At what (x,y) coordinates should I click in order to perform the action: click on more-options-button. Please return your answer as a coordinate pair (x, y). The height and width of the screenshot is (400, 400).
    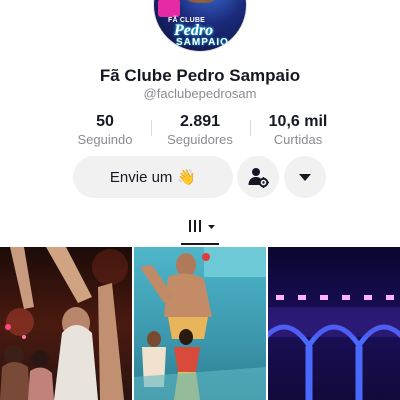
    Looking at the image, I should click on (305, 177).